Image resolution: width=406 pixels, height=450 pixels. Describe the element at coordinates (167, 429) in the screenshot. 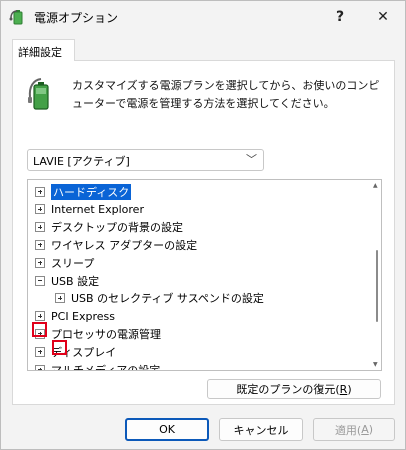

I see `ok-button: OK` at that location.